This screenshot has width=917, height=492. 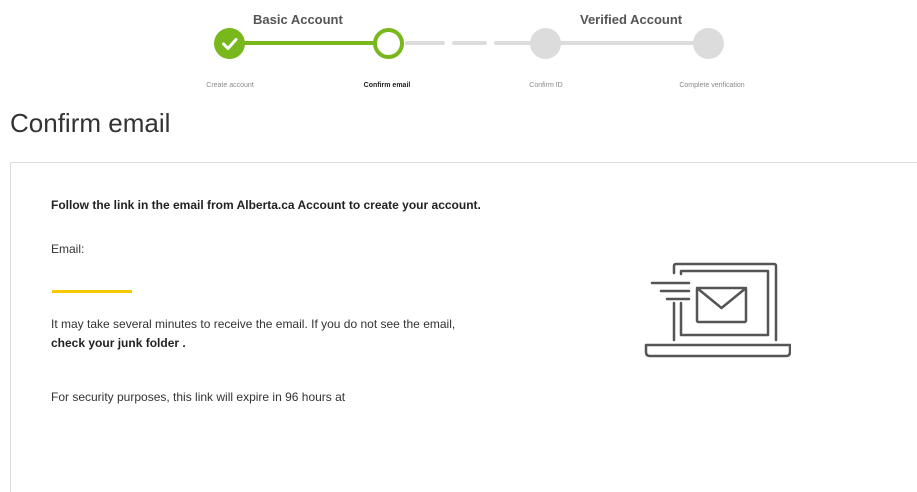 I want to click on step-confirm-email-marker, so click(x=388, y=43).